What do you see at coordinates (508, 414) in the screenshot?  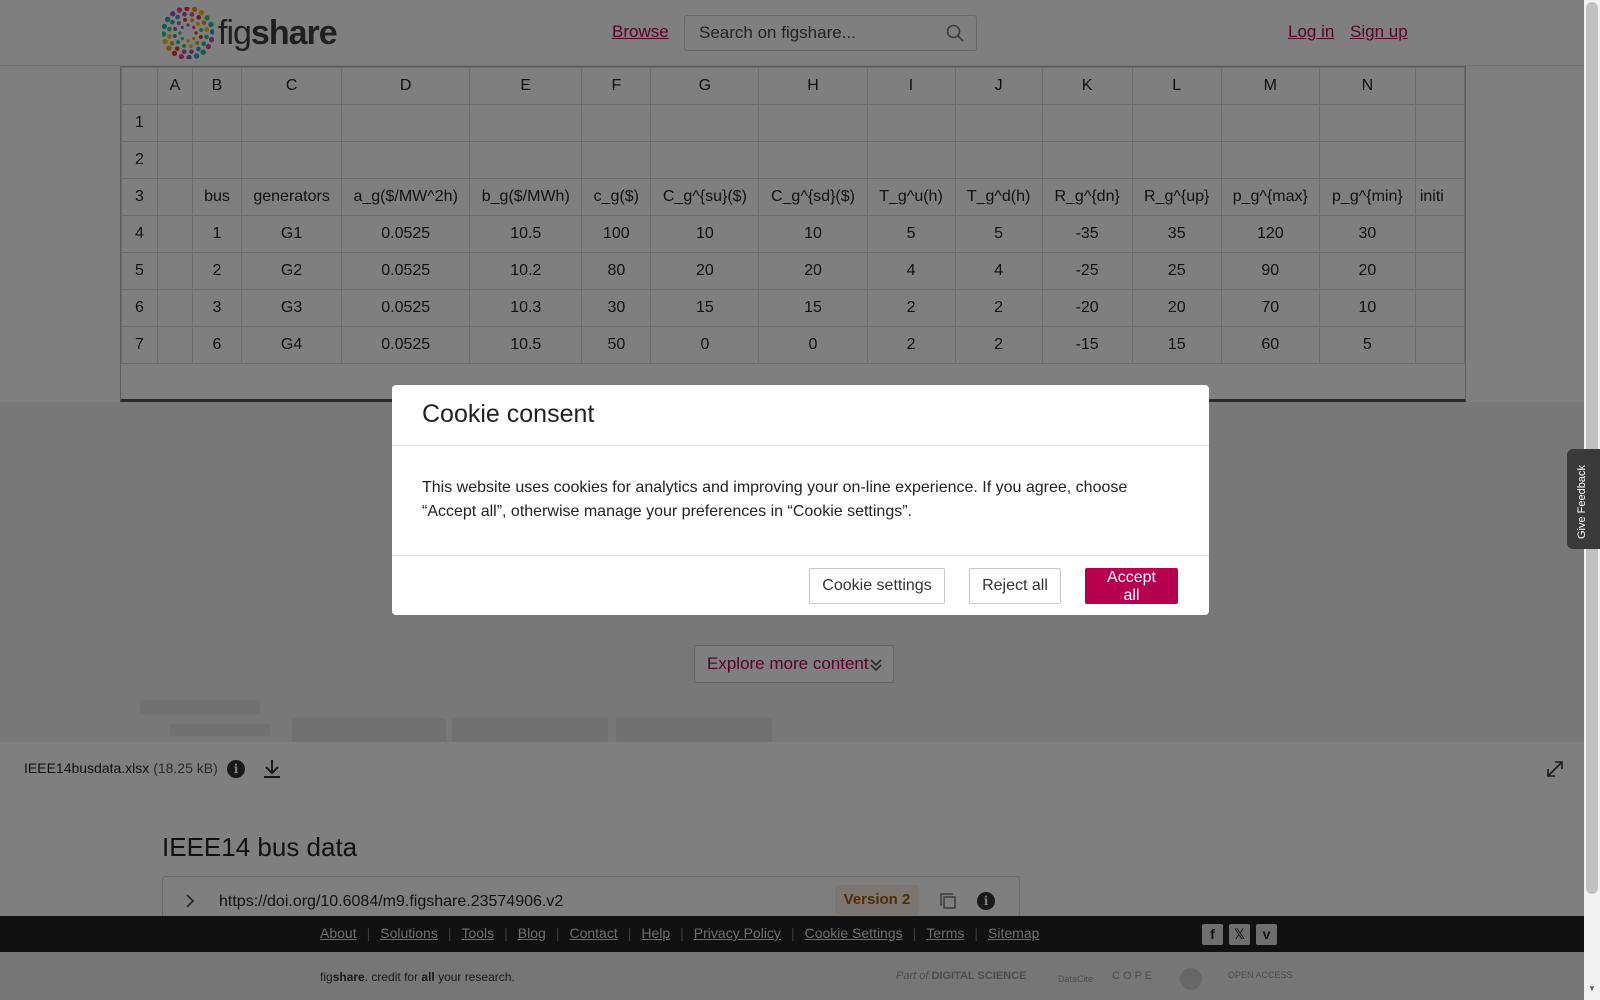 I see `cookie-dialog-title: Cookie consent` at bounding box center [508, 414].